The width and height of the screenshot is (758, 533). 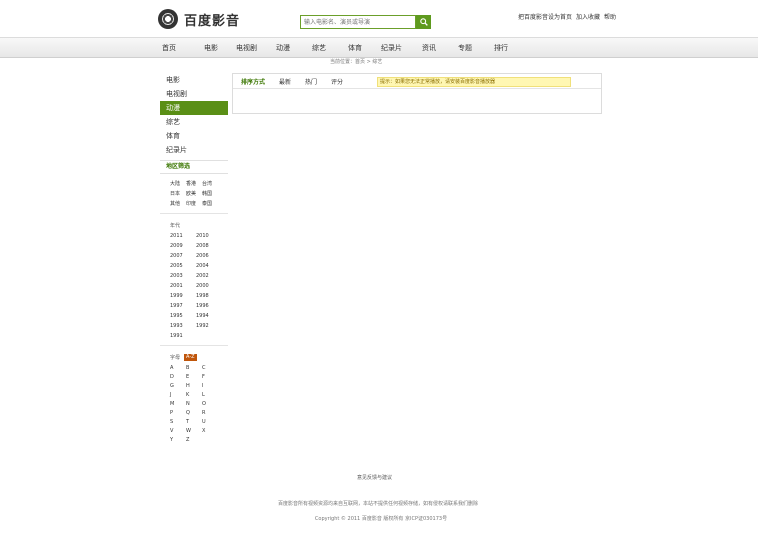 What do you see at coordinates (178, 203) in the screenshot?
I see `region-item: 其他` at bounding box center [178, 203].